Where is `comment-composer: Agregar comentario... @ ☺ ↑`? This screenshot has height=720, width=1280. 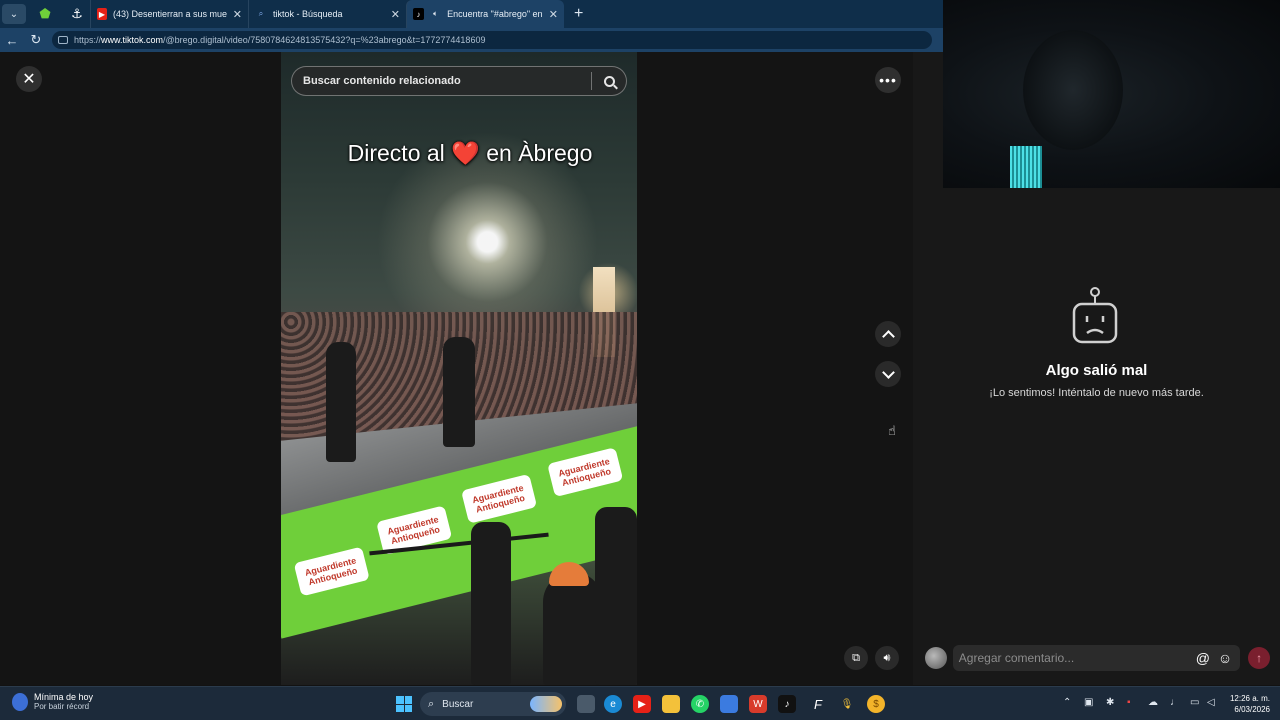
comment-composer: Agregar comentario... @ ☺ ↑ is located at coordinates (1097, 658).